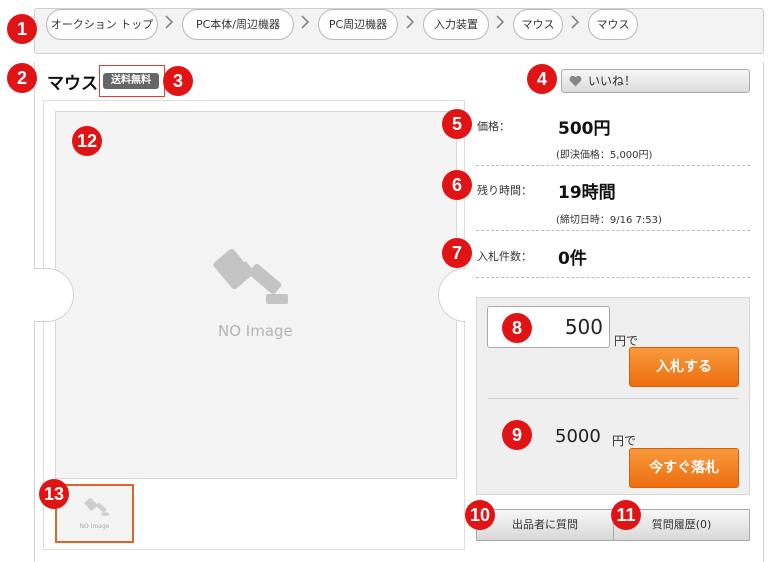 This screenshot has height=562, width=770. Describe the element at coordinates (457, 253) in the screenshot. I see `callout-badge: 7` at that location.